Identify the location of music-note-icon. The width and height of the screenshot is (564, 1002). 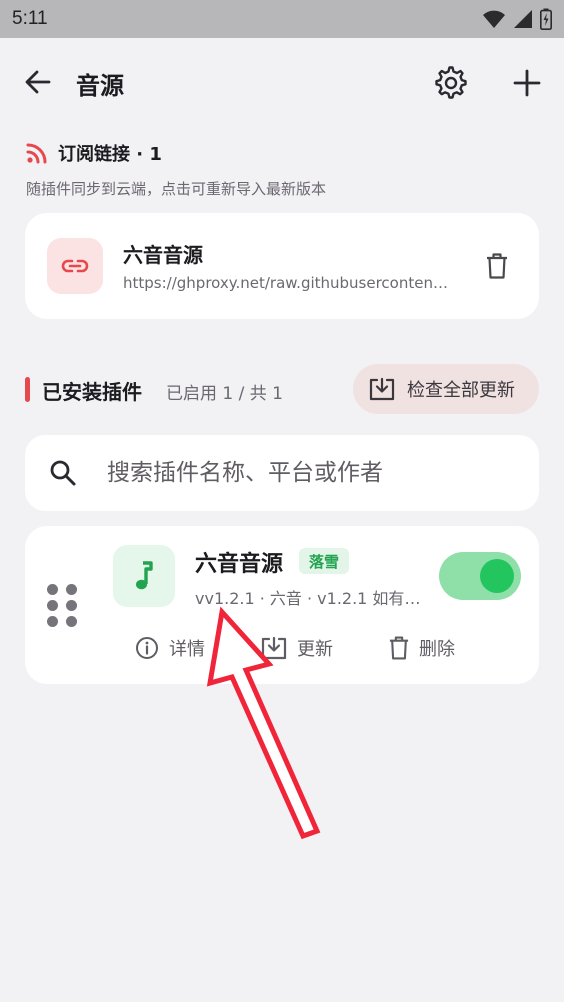
(144, 575).